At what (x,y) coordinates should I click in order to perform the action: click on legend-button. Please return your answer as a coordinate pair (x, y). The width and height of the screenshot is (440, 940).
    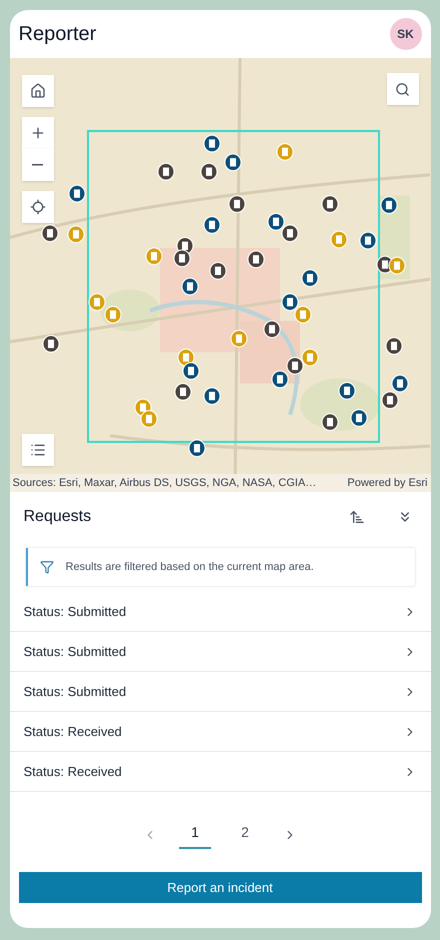
    Looking at the image, I should click on (38, 450).